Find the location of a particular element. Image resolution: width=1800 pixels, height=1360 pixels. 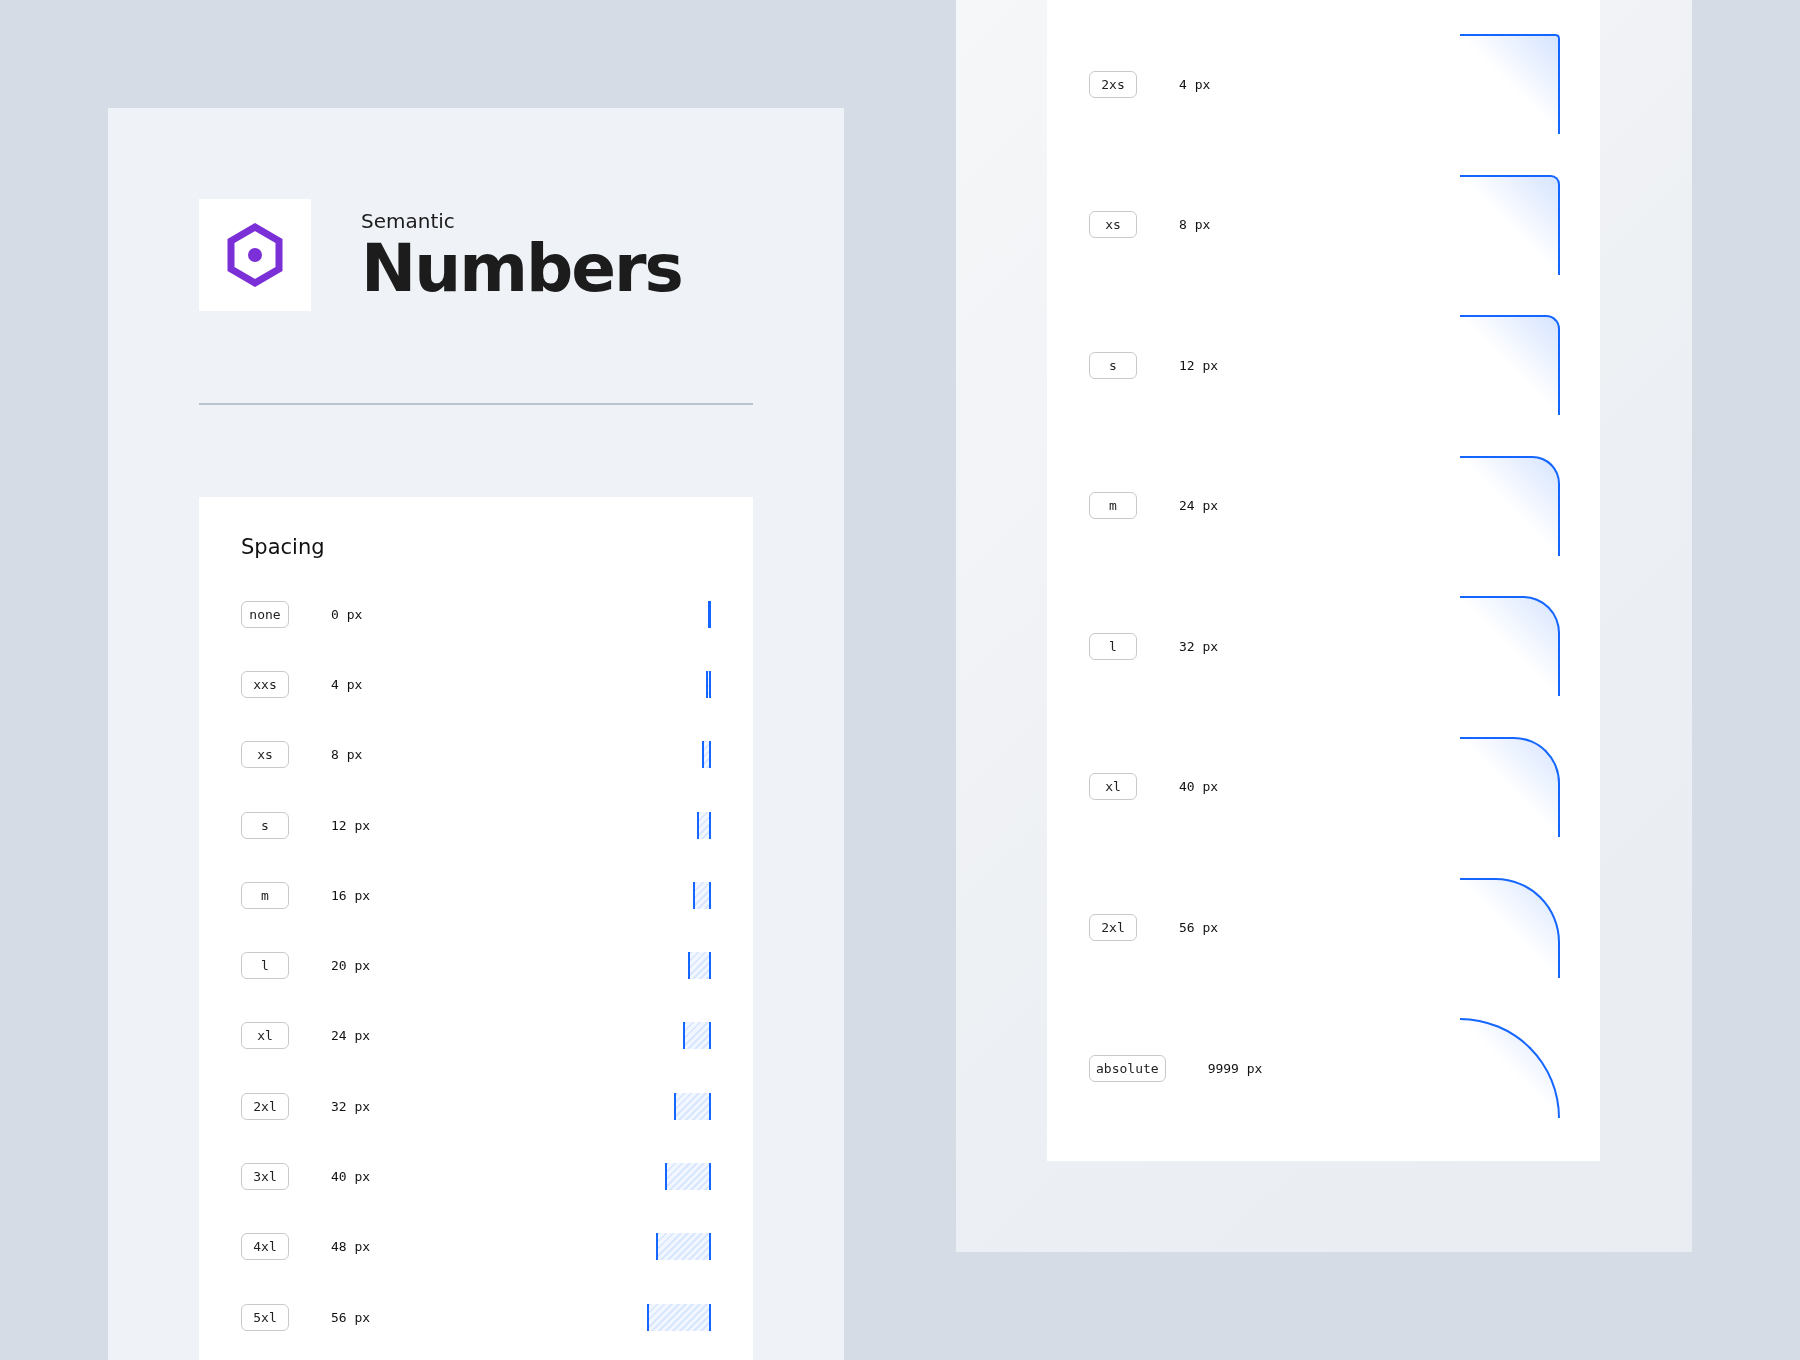

token-chip: 5xl is located at coordinates (265, 1317).